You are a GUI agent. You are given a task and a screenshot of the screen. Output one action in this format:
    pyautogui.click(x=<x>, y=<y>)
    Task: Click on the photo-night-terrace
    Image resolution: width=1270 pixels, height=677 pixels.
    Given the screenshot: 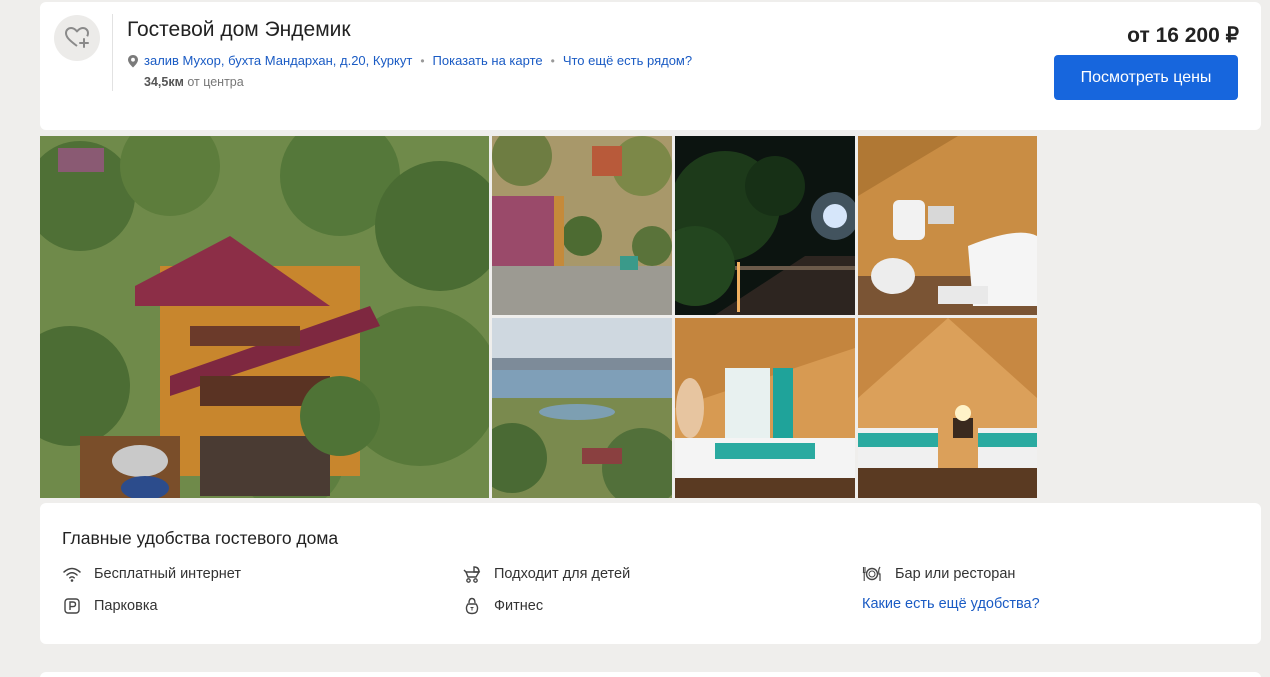 What is the action you would take?
    pyautogui.click(x=765, y=225)
    